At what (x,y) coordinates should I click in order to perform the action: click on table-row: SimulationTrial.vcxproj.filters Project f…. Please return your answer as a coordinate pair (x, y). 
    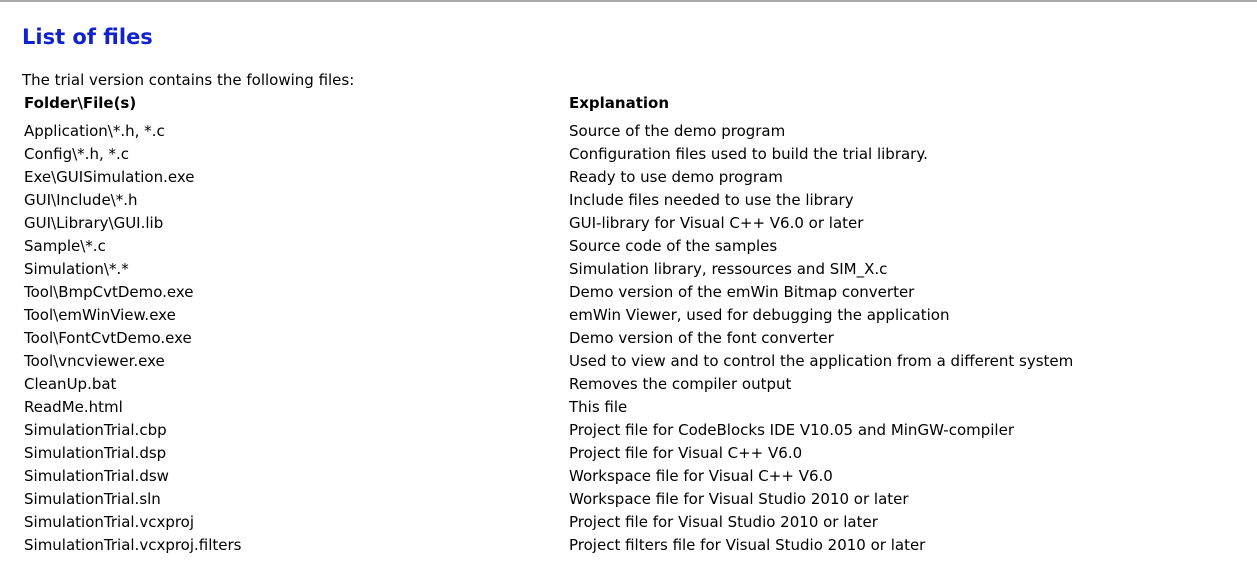
    Looking at the image, I should click on (596, 545).